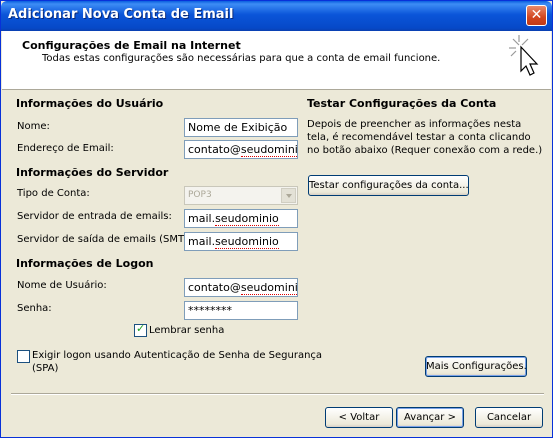 This screenshot has height=438, width=553. Describe the element at coordinates (241, 310) in the screenshot. I see `password-field: ********` at that location.